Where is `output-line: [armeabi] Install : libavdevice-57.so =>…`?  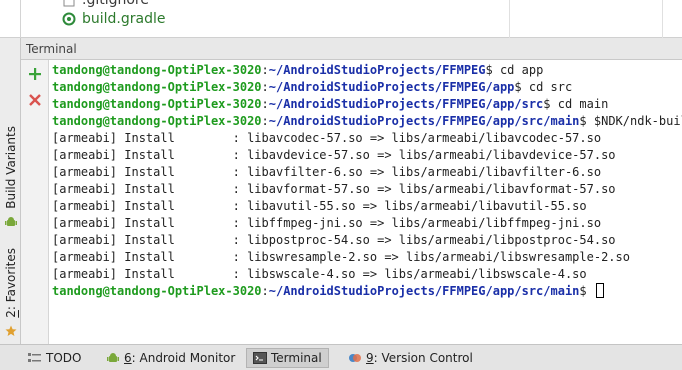 output-line: [armeabi] Install : libavdevice-57.so =>… is located at coordinates (334, 155).